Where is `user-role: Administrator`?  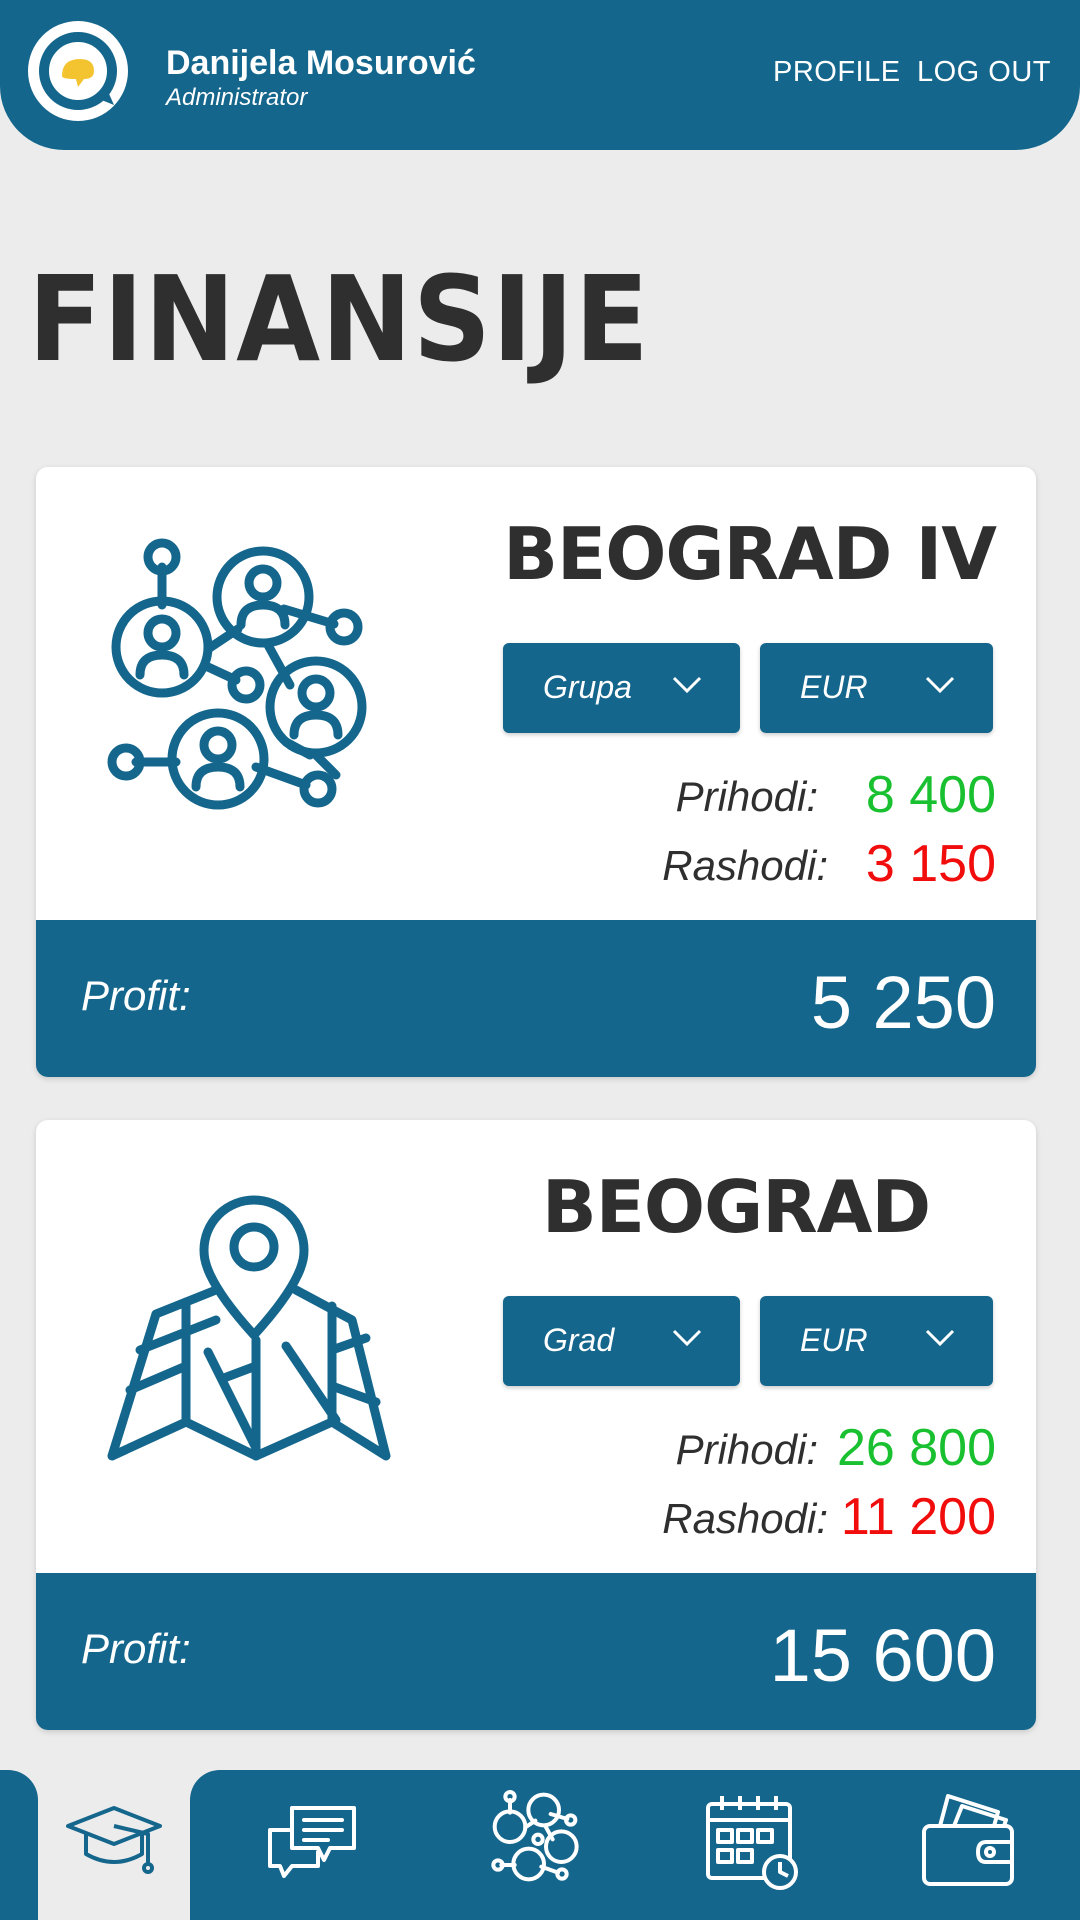
user-role: Administrator is located at coordinates (237, 97).